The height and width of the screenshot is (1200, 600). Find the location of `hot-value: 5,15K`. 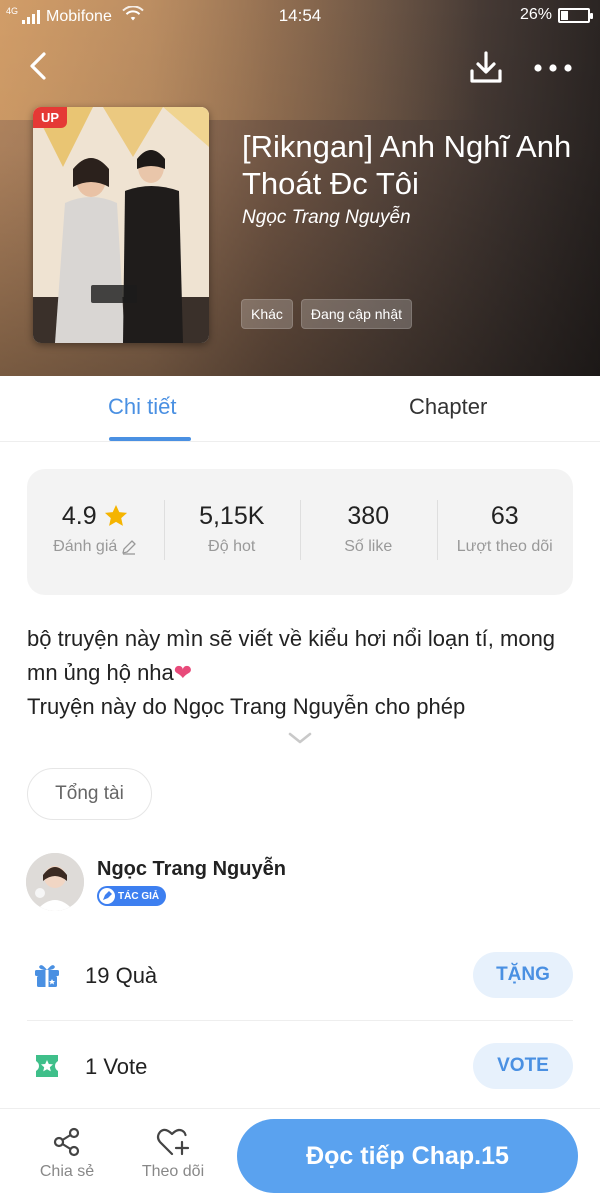

hot-value: 5,15K is located at coordinates (232, 515).